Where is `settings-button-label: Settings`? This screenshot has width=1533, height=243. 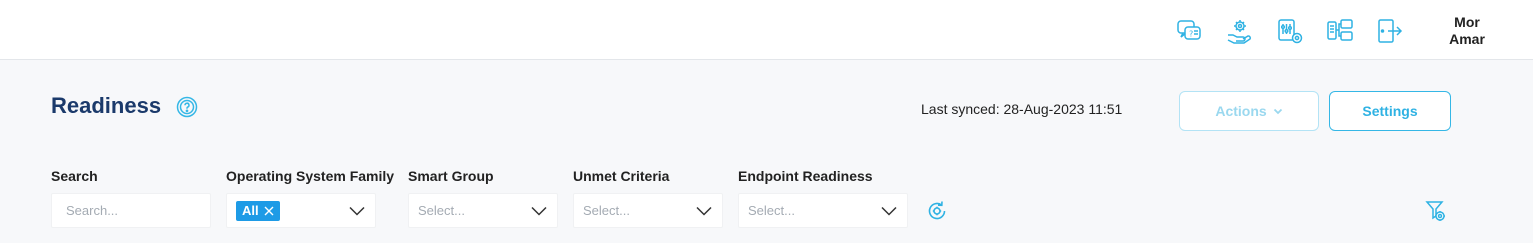 settings-button-label: Settings is located at coordinates (1390, 111).